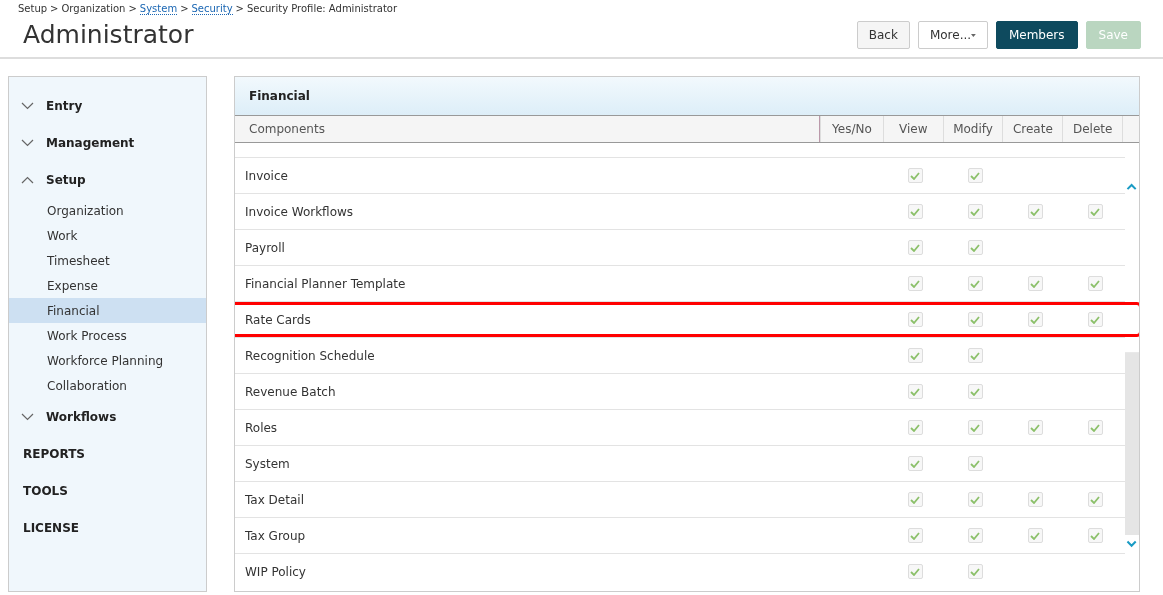 The width and height of the screenshot is (1163, 595). Describe the element at coordinates (322, 8) in the screenshot. I see `breadcrumb-text: Security Profile: Administrator` at that location.